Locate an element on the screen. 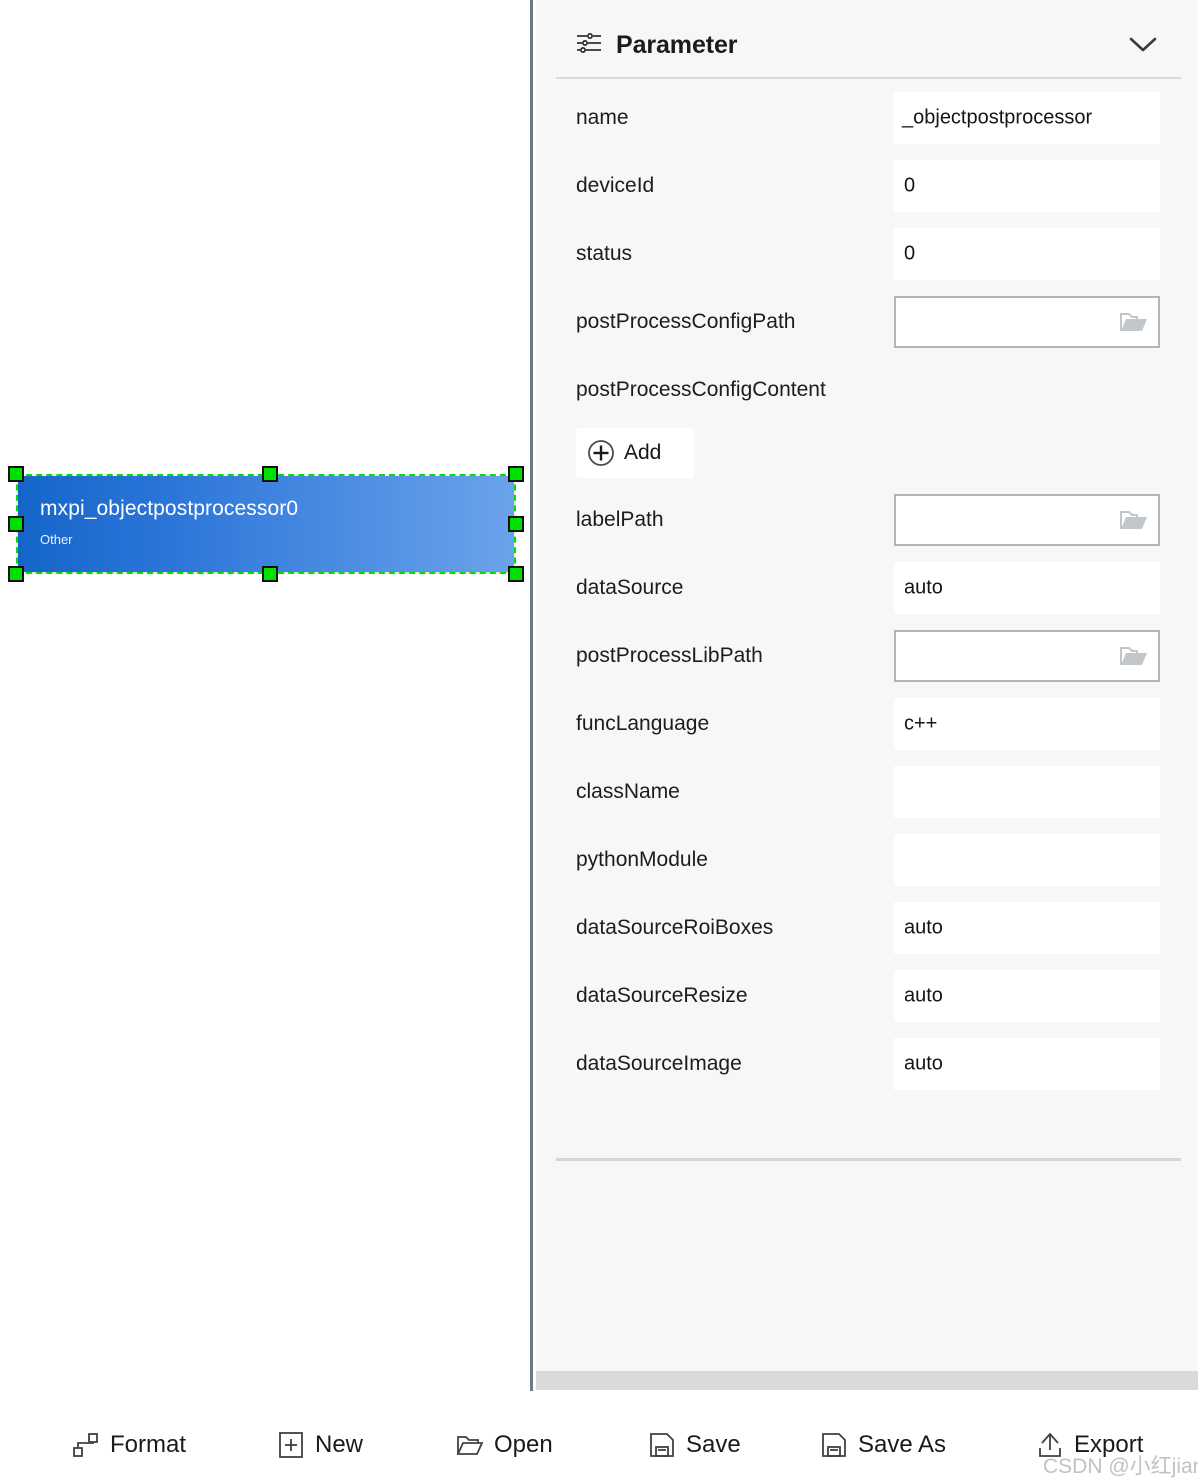 The image size is (1198, 1480). parameter-row-className: className is located at coordinates (867, 792).